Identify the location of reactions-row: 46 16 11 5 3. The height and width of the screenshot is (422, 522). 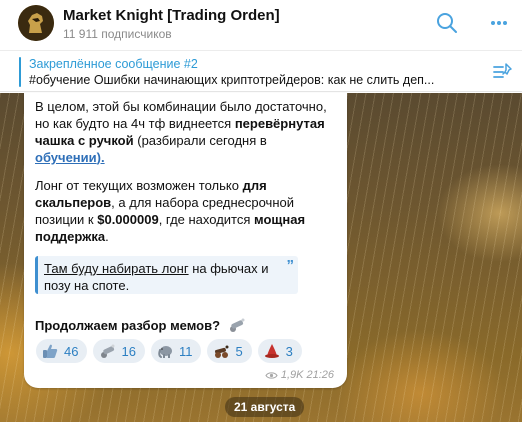
(169, 351).